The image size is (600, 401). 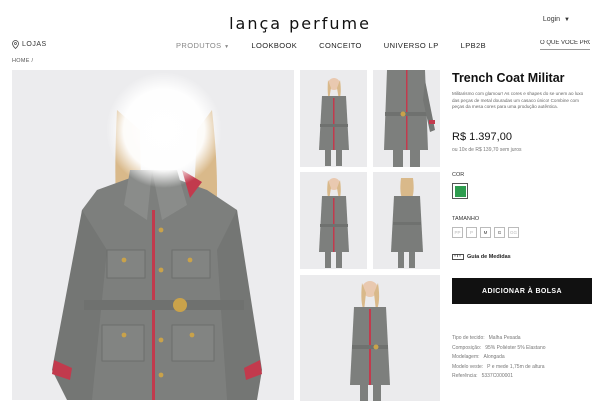 What do you see at coordinates (499, 232) in the screenshot?
I see `size-option-g: G` at bounding box center [499, 232].